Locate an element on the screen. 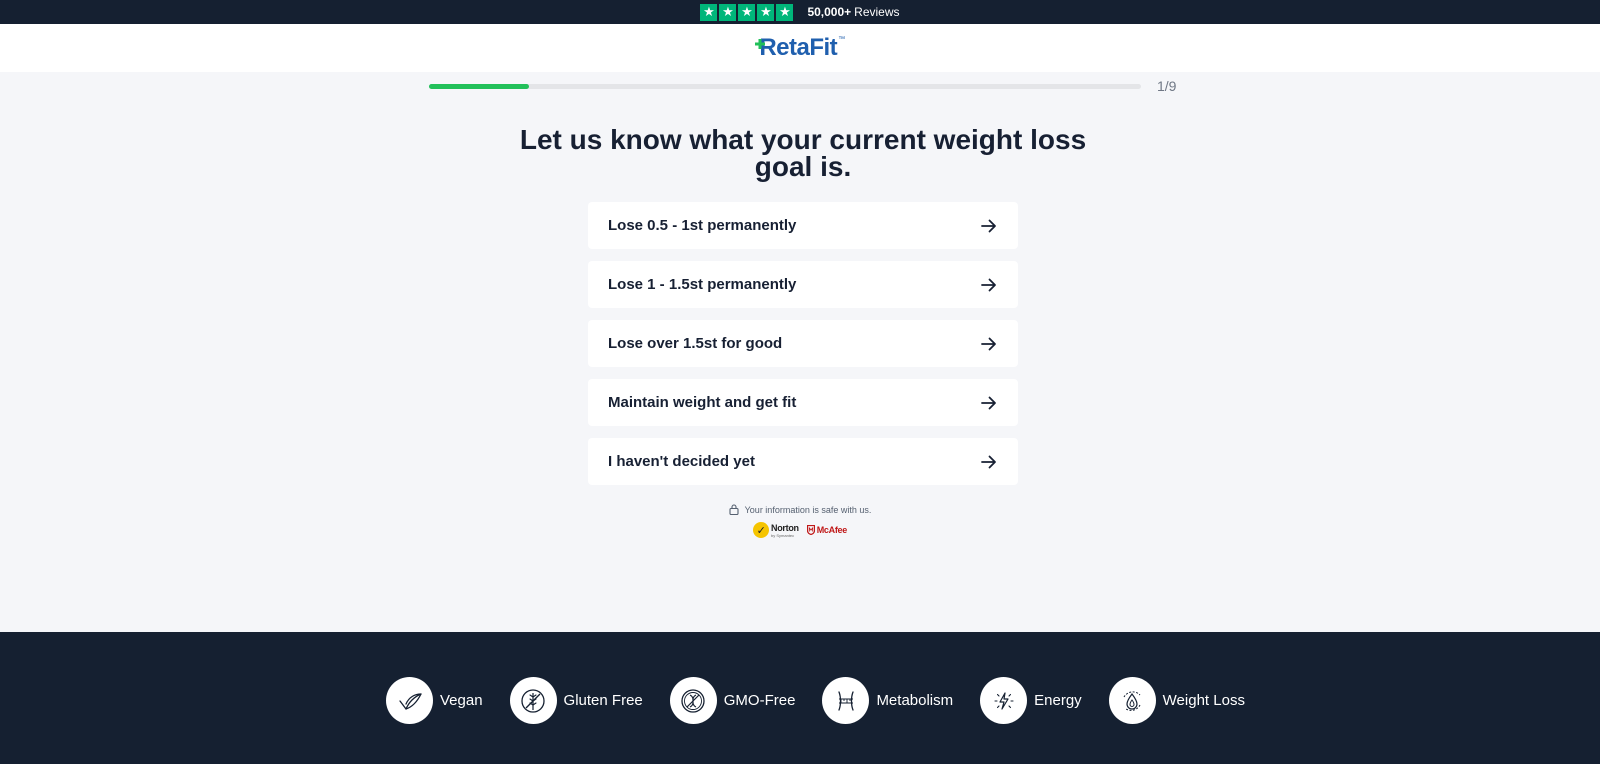  mcafee-label: McAfee is located at coordinates (832, 530).